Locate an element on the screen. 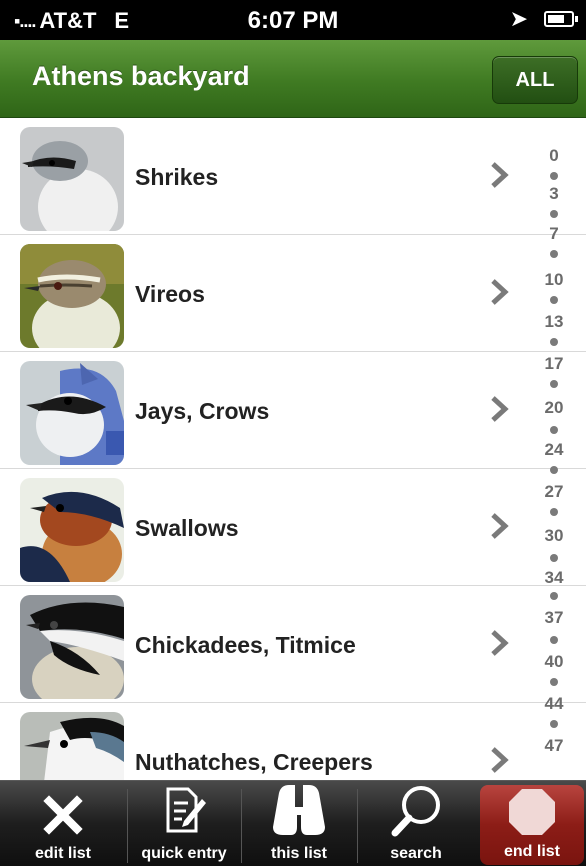 The height and width of the screenshot is (866, 586). status-bar: ▪.... AT&T E 6:07 PM ➤ is located at coordinates (293, 20).